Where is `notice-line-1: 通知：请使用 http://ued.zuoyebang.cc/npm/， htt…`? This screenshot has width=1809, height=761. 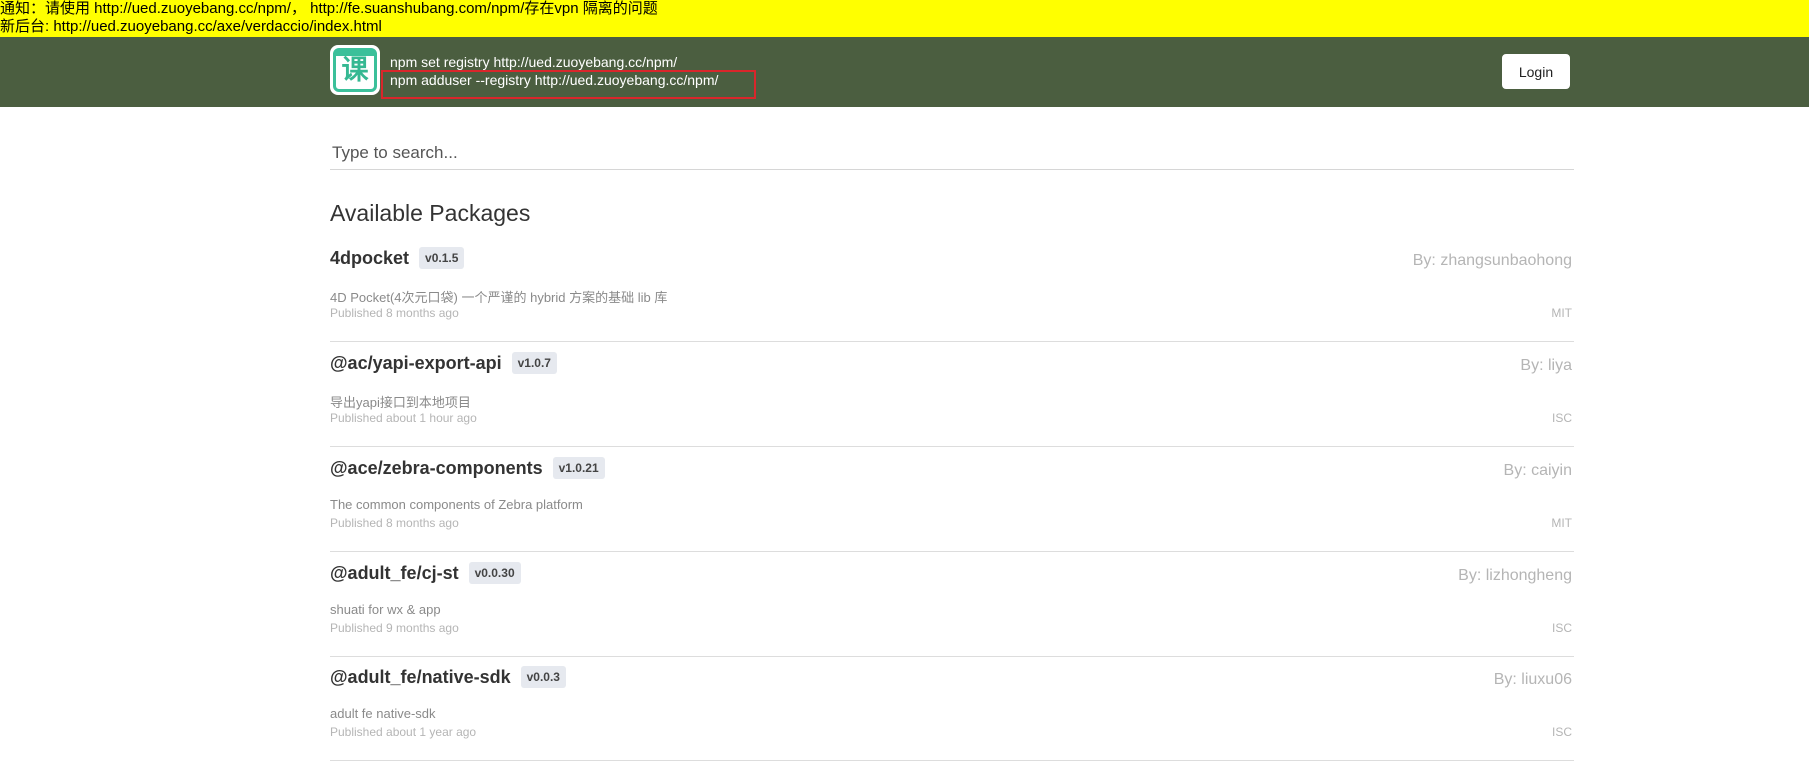
notice-line-1: 通知：请使用 http://ued.zuoyebang.cc/npm/， htt… is located at coordinates (329, 8).